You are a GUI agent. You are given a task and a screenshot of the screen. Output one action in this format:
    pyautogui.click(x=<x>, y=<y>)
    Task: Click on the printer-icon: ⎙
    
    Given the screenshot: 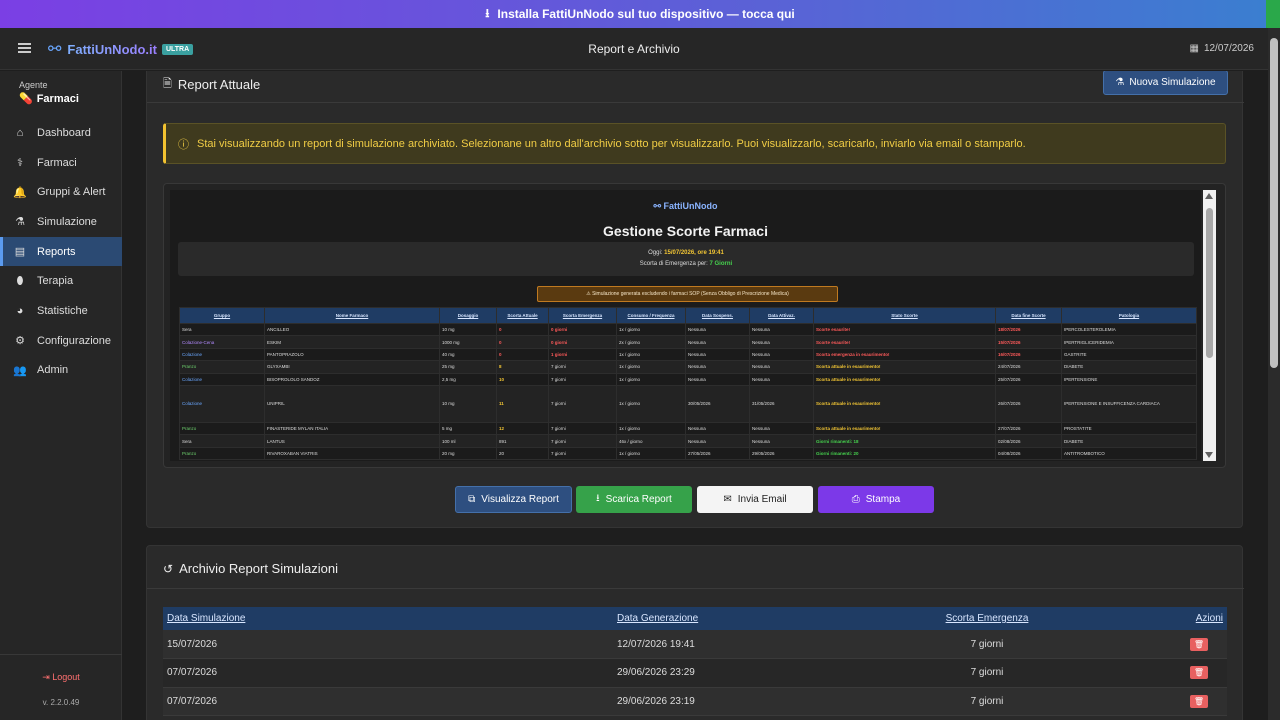 What is the action you would take?
    pyautogui.click(x=855, y=499)
    